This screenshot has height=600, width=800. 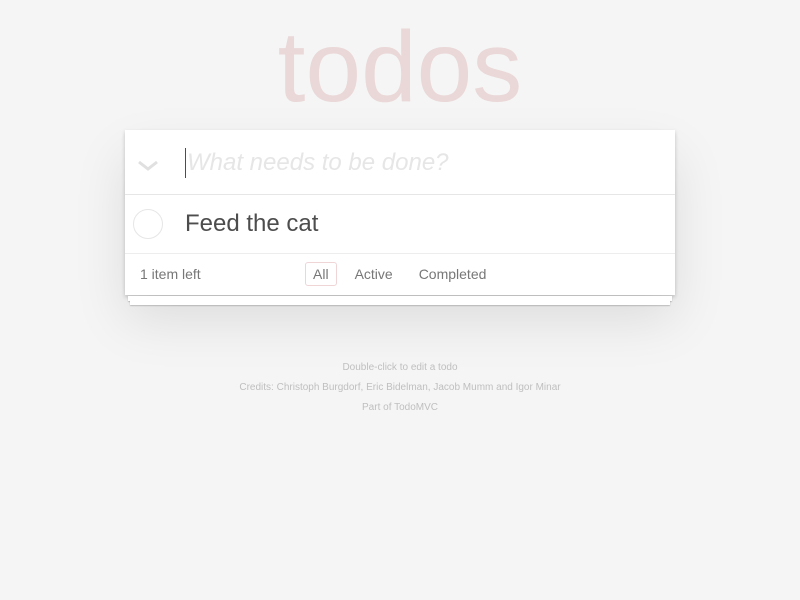 I want to click on todo-item: Feed the cat, so click(x=400, y=224).